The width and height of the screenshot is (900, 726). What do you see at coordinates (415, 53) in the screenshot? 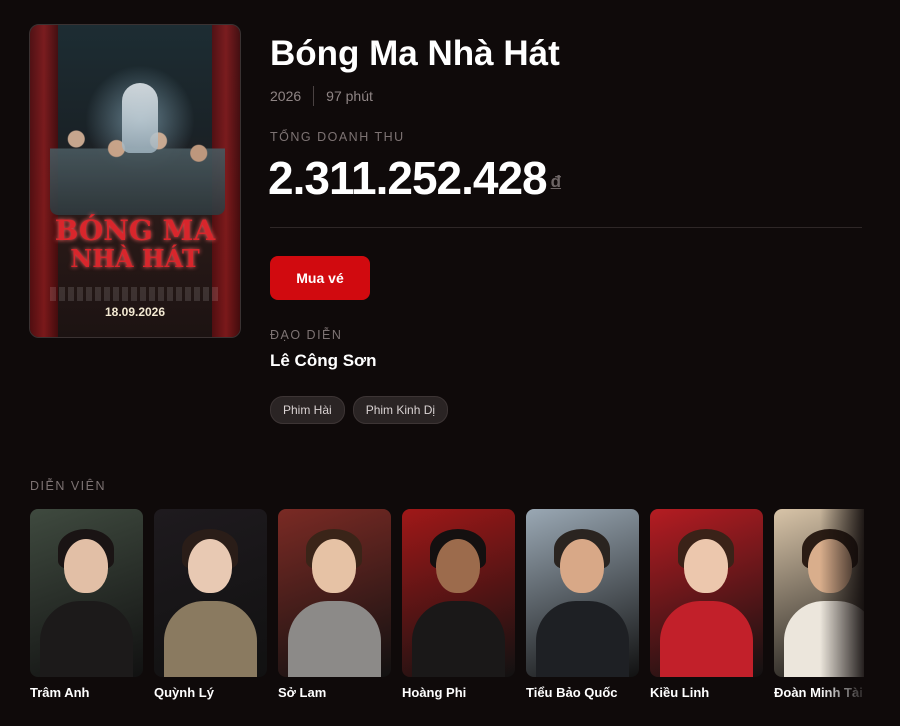
I see `movie-title: Bóng Ma Nhà Hát` at bounding box center [415, 53].